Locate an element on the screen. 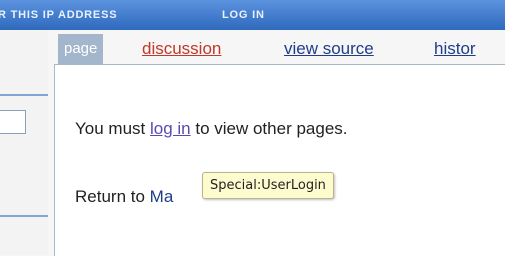  tab-page: page is located at coordinates (81, 49).